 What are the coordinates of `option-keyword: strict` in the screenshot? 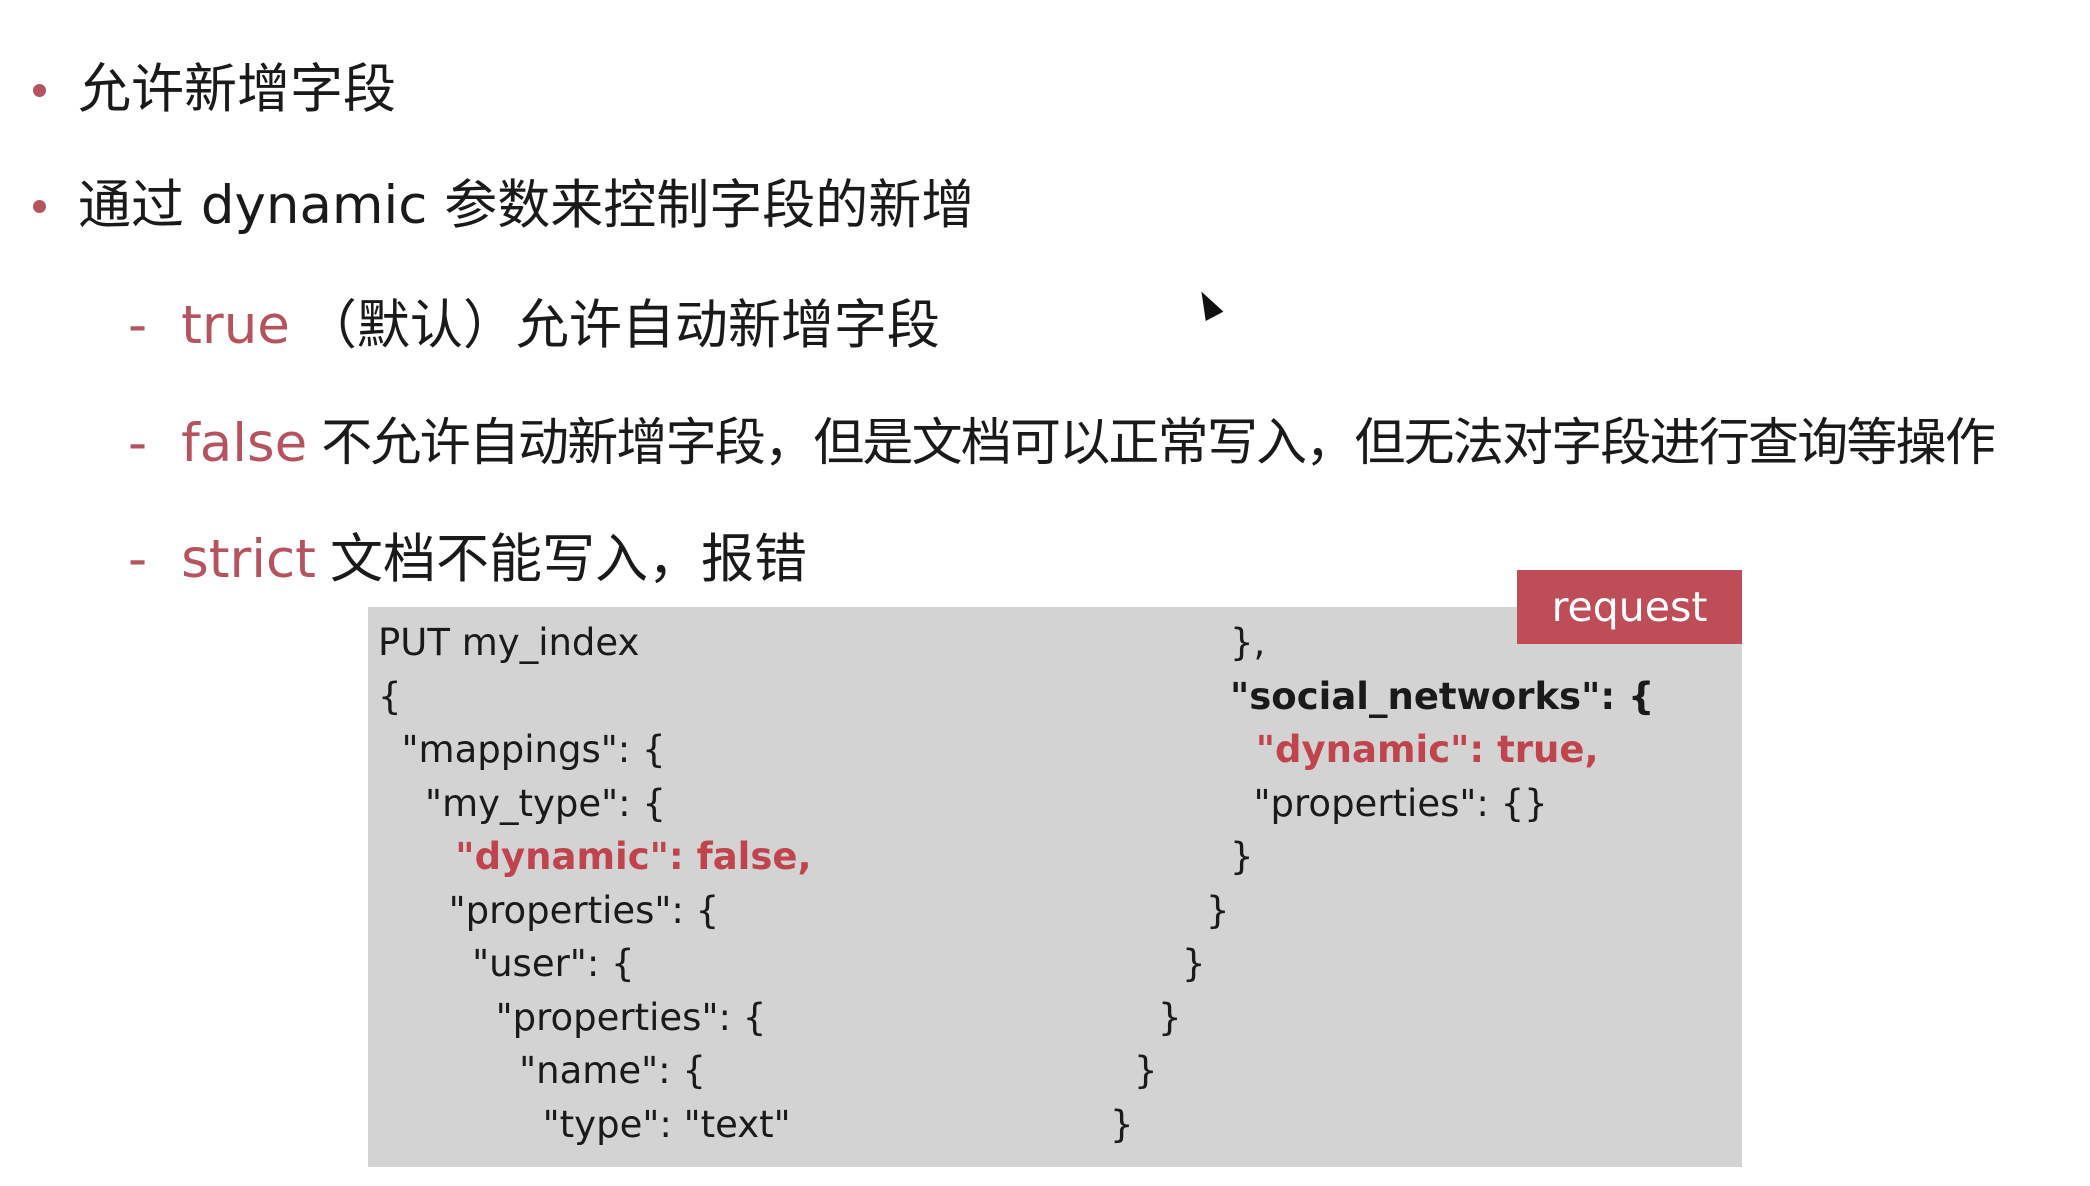 It's located at (248, 559).